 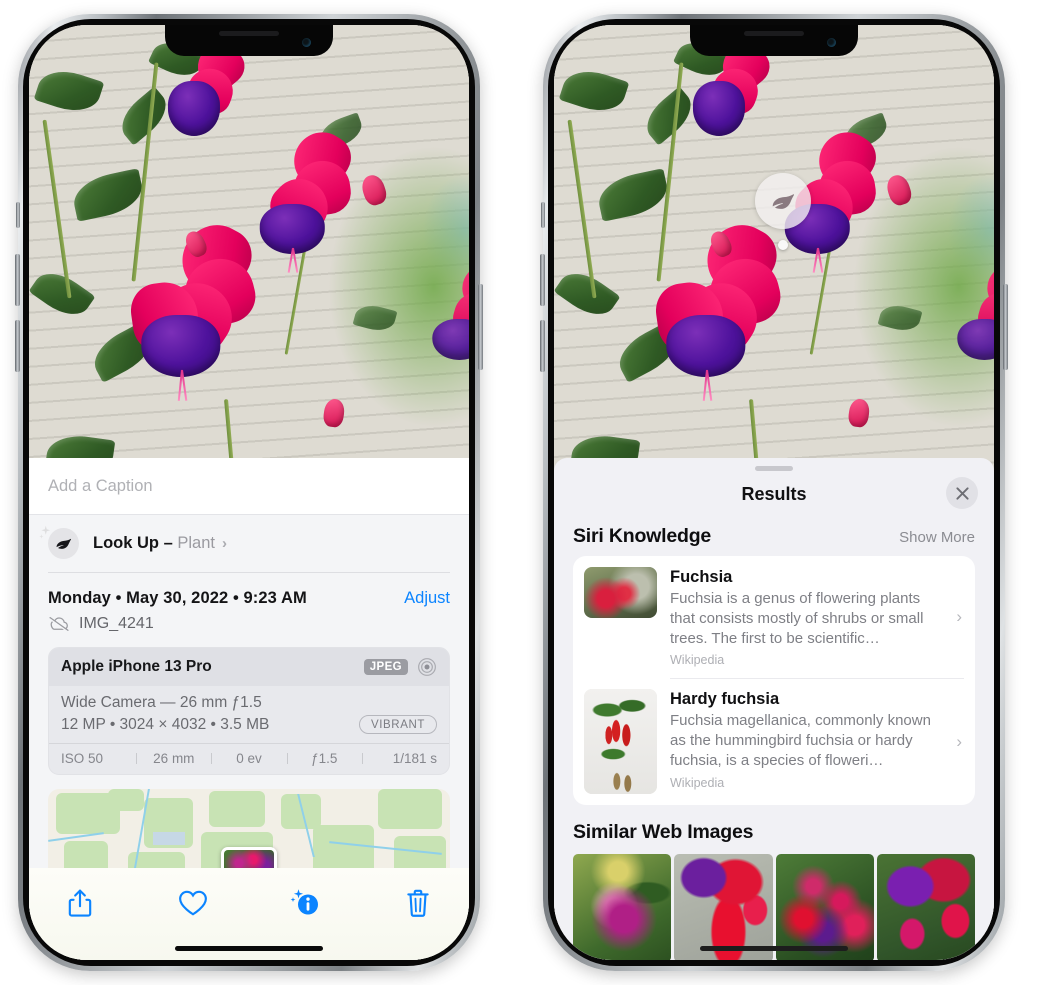 What do you see at coordinates (324, 758) in the screenshot?
I see `exif-aperture: ƒ1.5` at bounding box center [324, 758].